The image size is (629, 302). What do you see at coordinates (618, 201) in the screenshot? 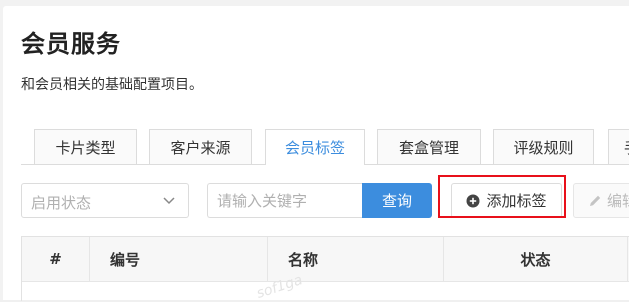
I see `edit-label: 编辑` at bounding box center [618, 201].